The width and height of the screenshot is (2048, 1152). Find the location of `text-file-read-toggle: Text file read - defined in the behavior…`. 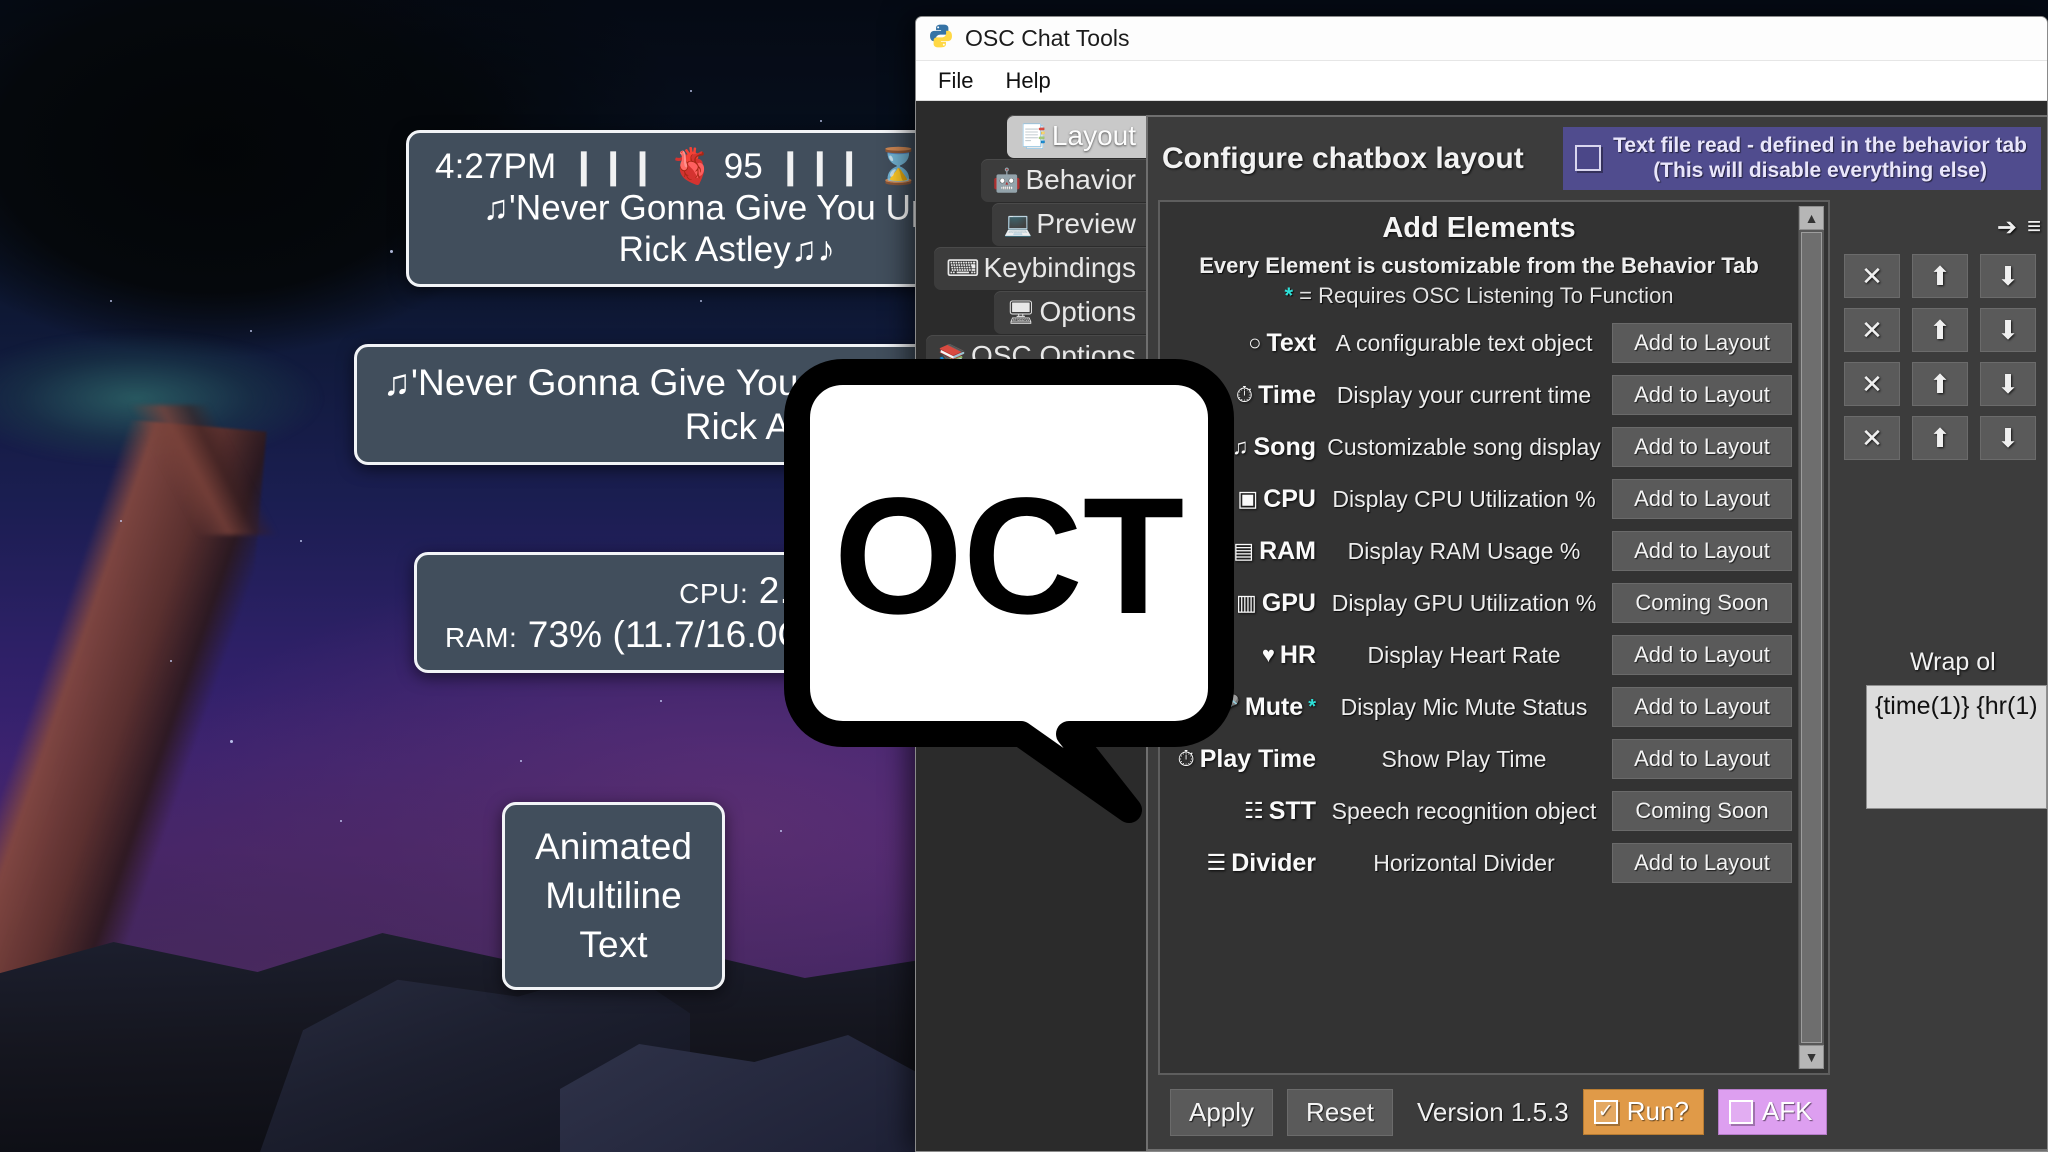

text-file-read-toggle: Text file read - defined in the behavior… is located at coordinates (1802, 159).